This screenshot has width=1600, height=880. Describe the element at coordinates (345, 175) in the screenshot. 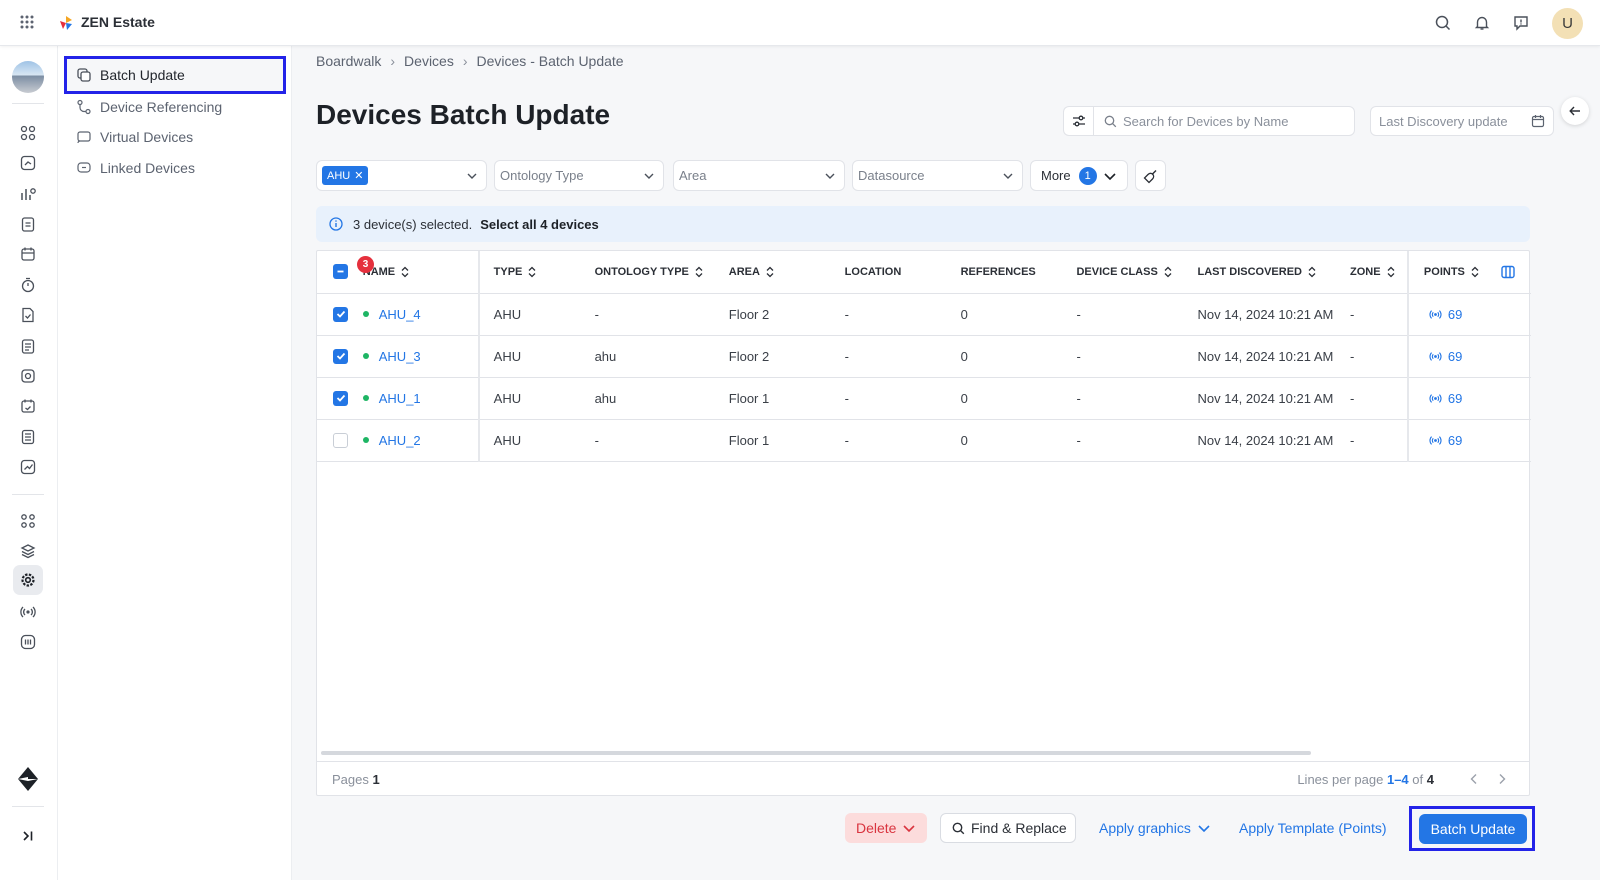

I see `type-chip: AHU ✕` at that location.